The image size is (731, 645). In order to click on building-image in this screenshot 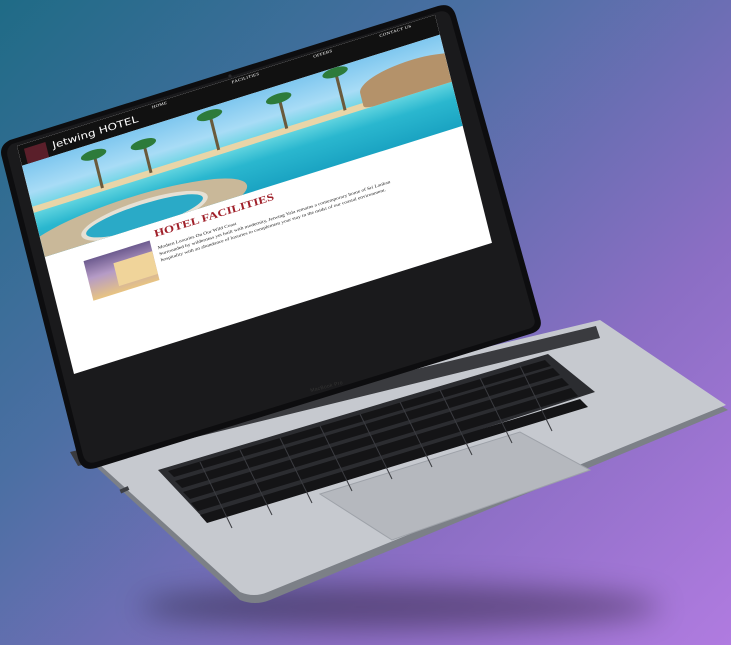, I will do `click(135, 269)`.